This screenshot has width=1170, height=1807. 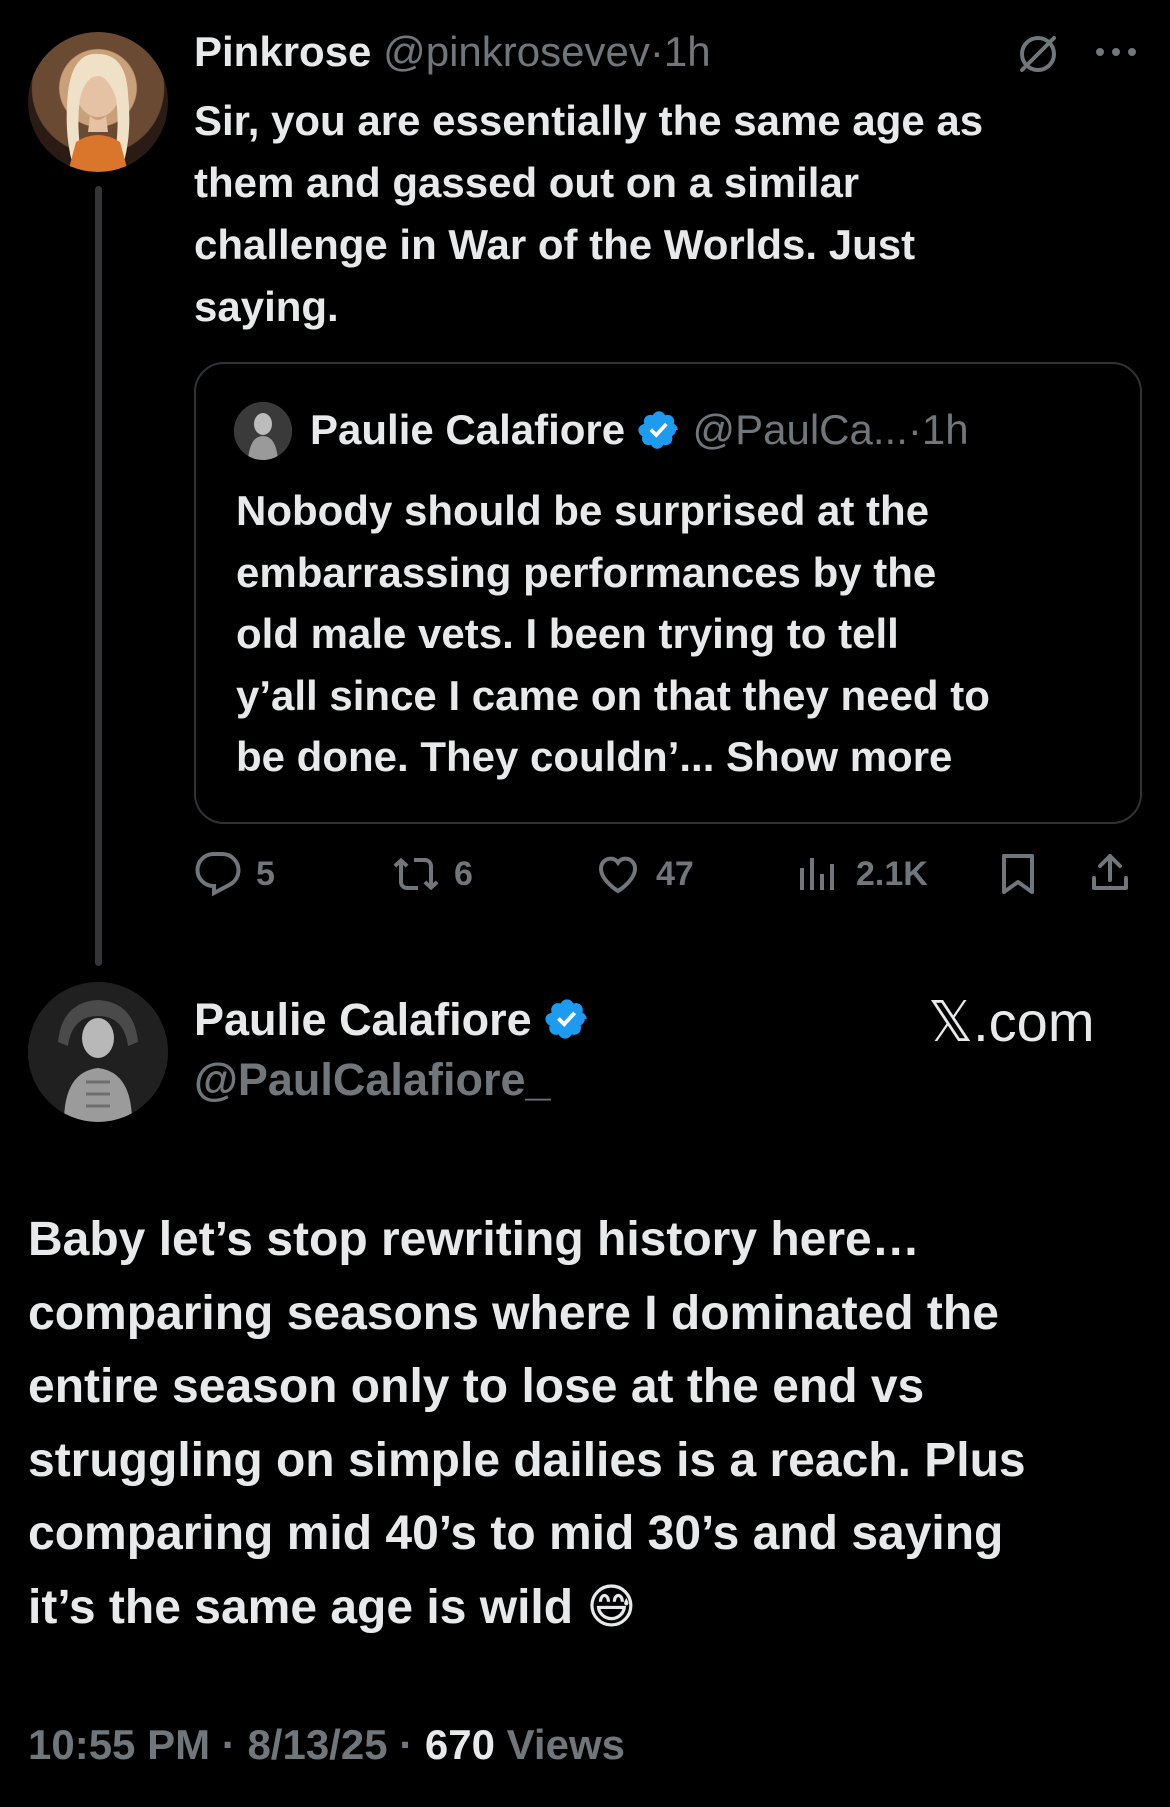 I want to click on reply-header: Pinkrose @pinkrosevev·1h, so click(x=452, y=54).